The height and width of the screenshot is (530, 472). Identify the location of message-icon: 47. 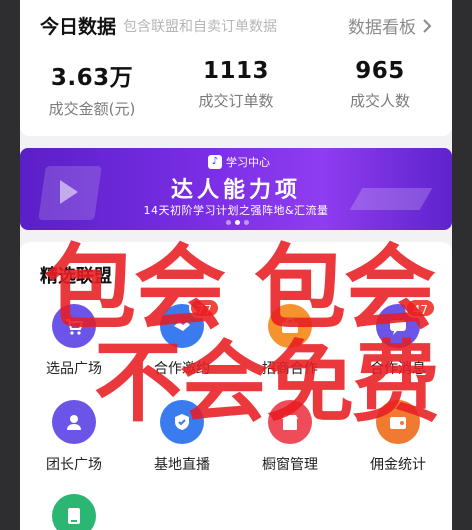
(406, 323).